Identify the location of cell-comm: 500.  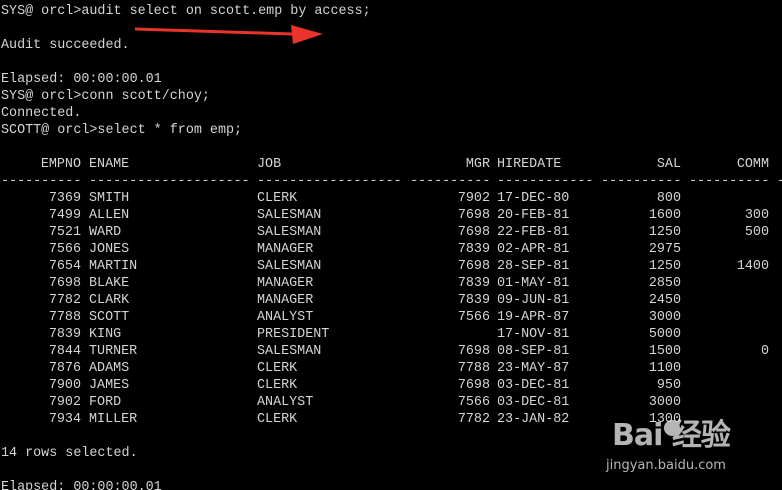
(756, 232).